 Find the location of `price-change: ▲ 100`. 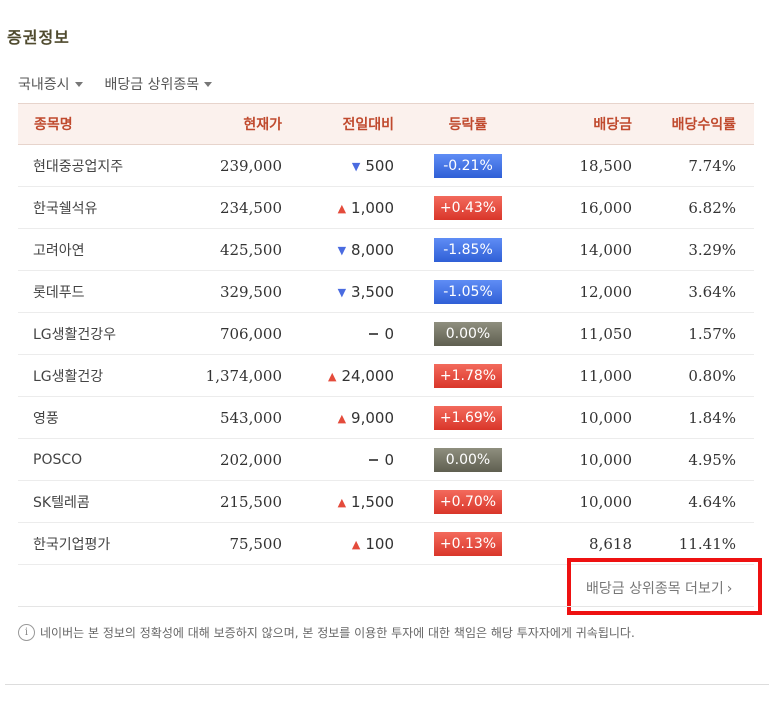

price-change: ▲ 100 is located at coordinates (356, 544).